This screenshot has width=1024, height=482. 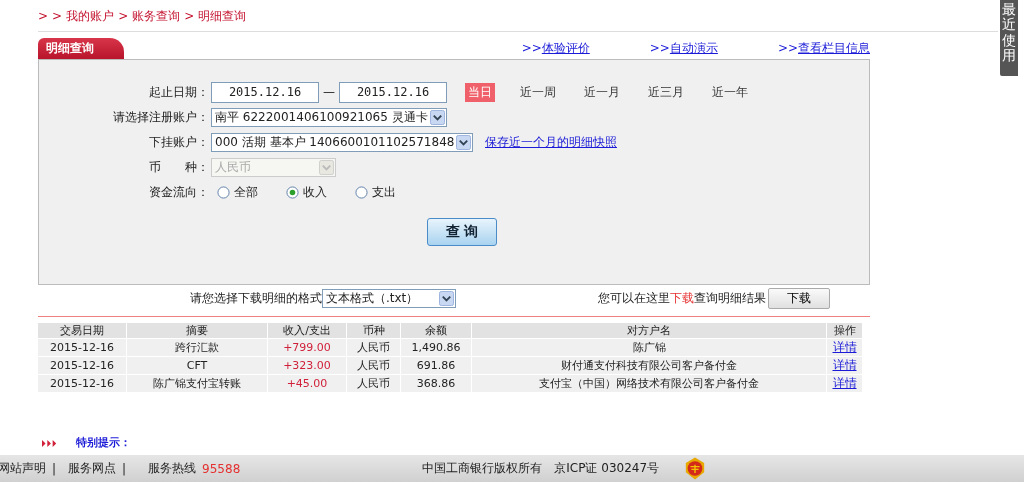 I want to click on table-cell: 陈广锦支付宝转账, so click(x=197, y=383).